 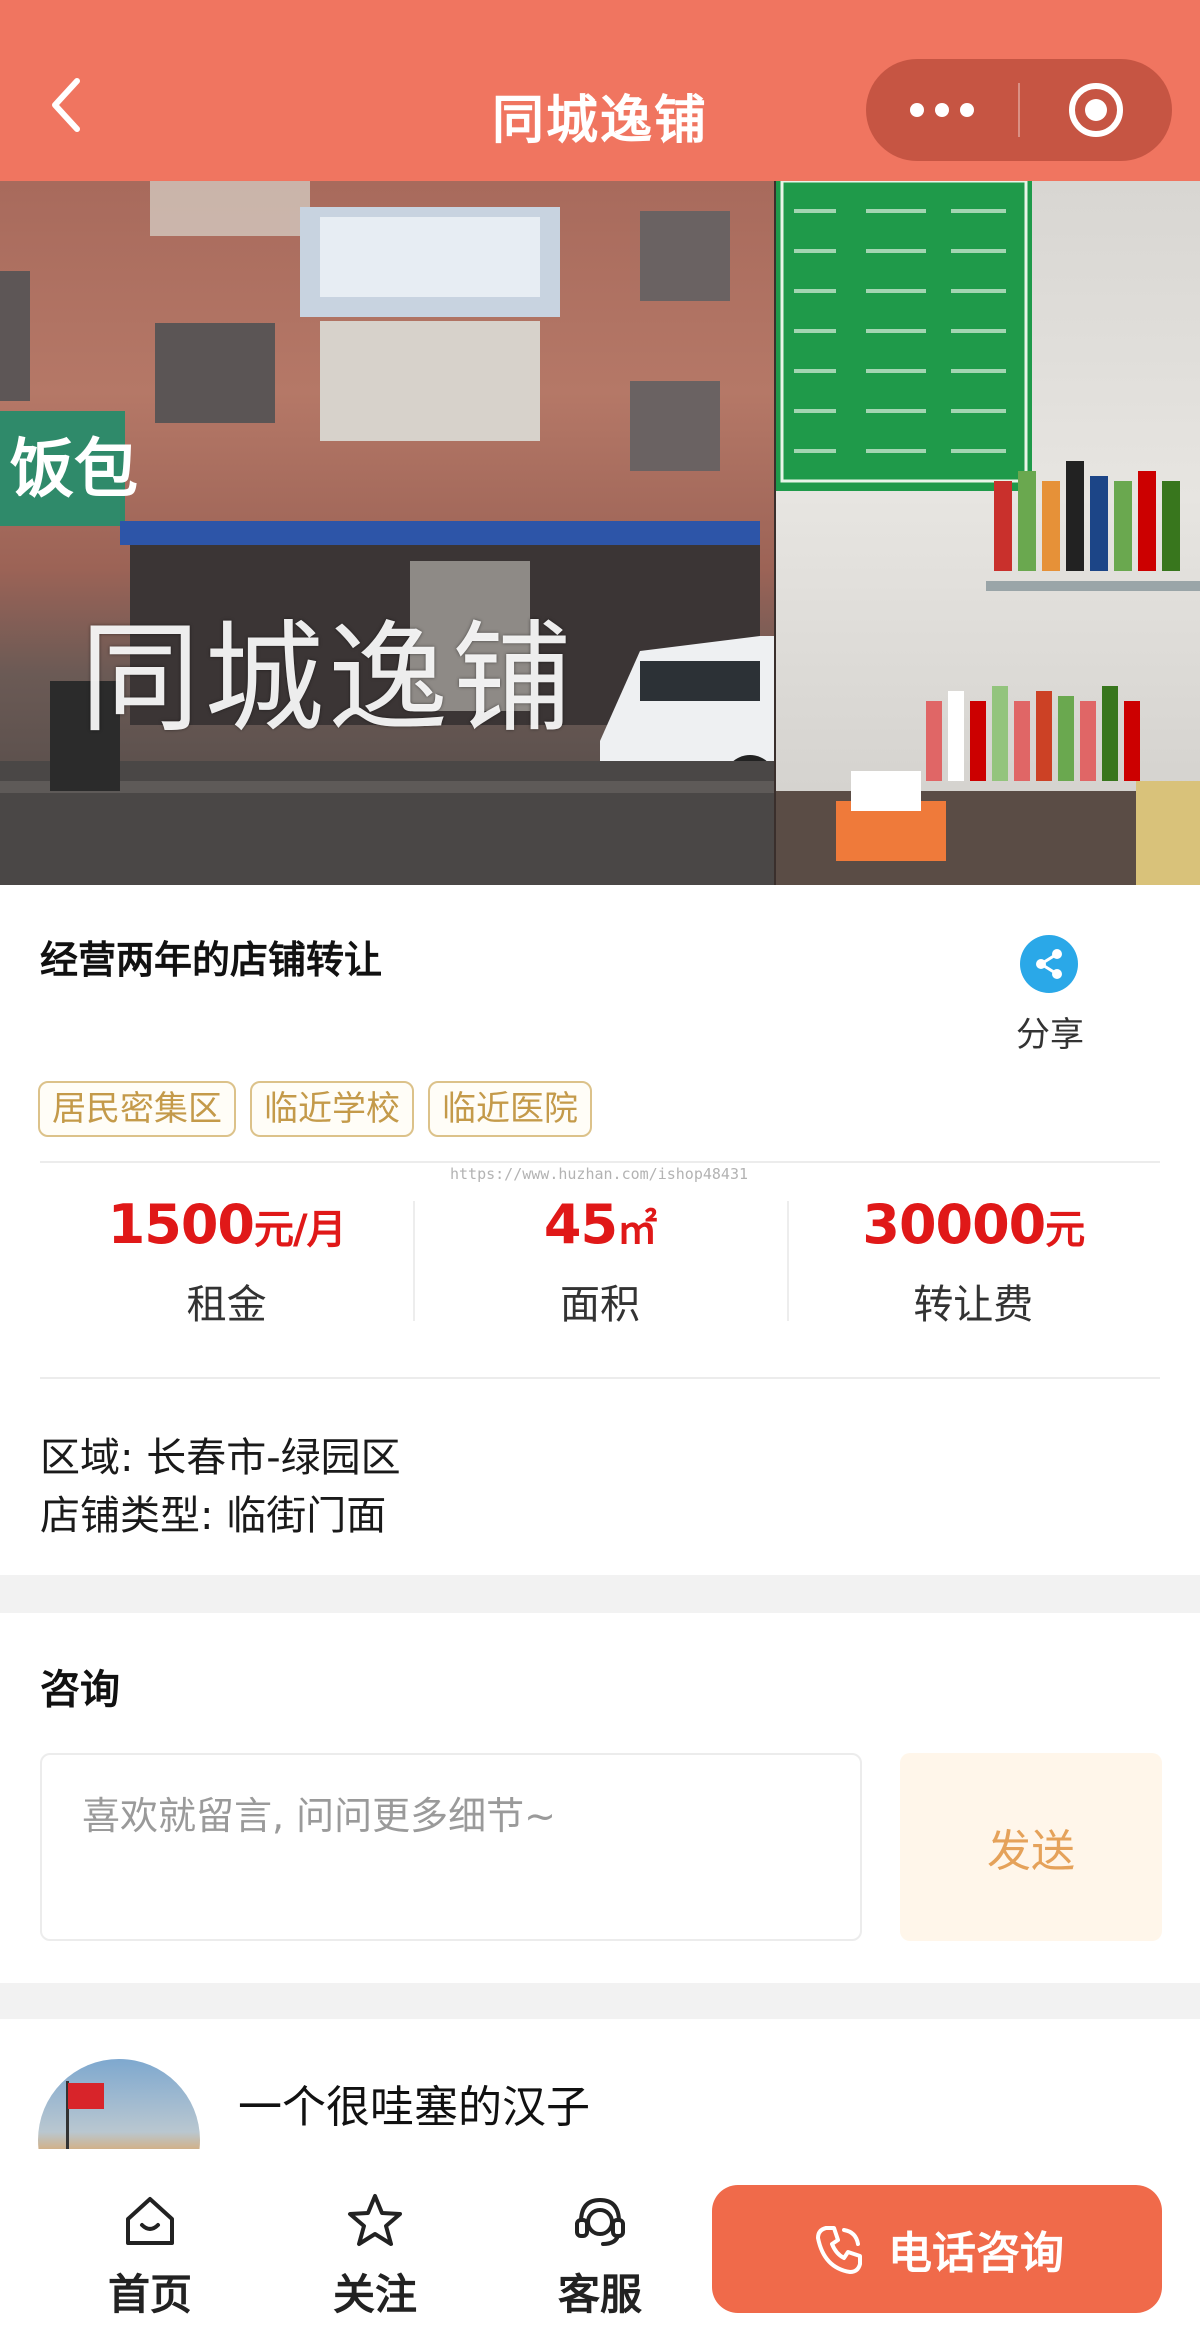 What do you see at coordinates (213, 1516) in the screenshot?
I see `shop-type-text: 店铺类型: 临街门面` at bounding box center [213, 1516].